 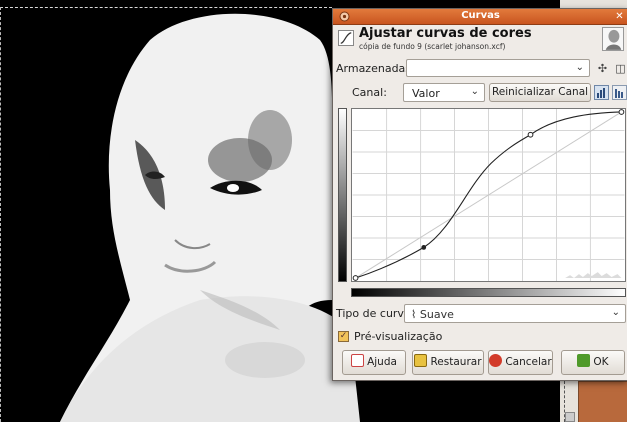 I want to click on curve-type-text: Suave, so click(x=436, y=314).